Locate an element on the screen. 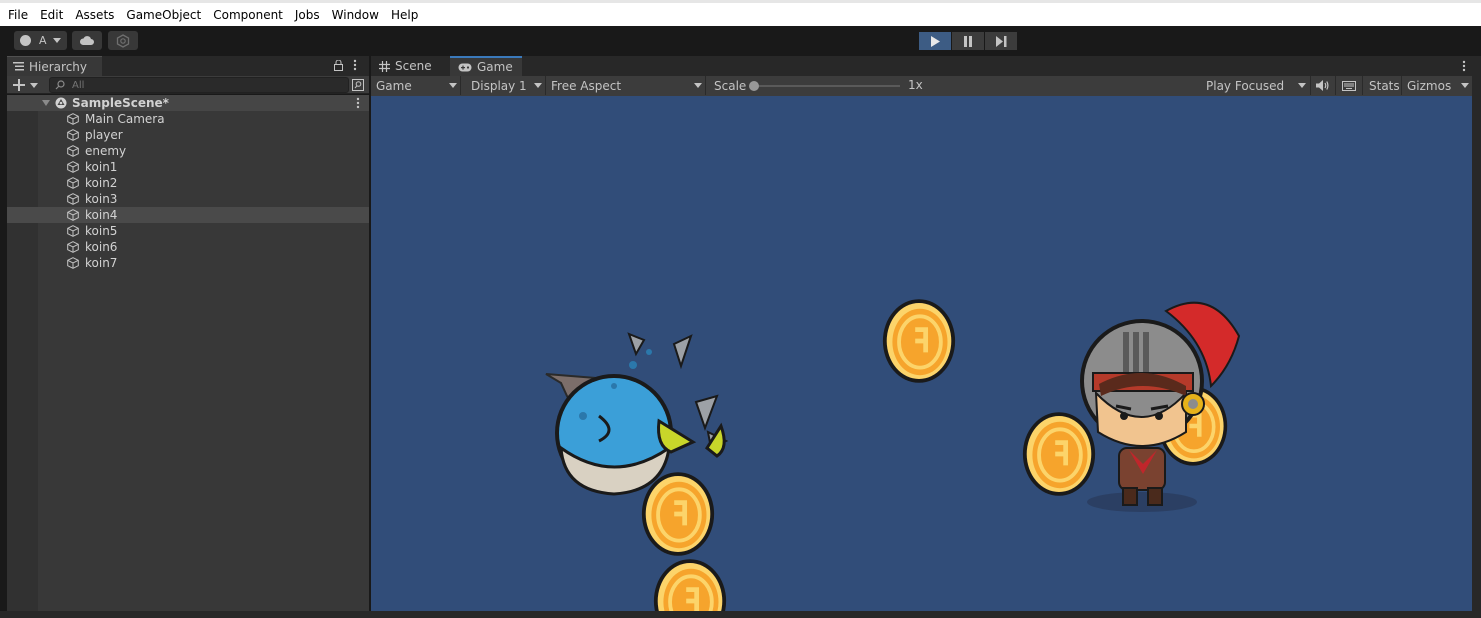 This screenshot has width=1481, height=618. menu-window: Window is located at coordinates (355, 15).